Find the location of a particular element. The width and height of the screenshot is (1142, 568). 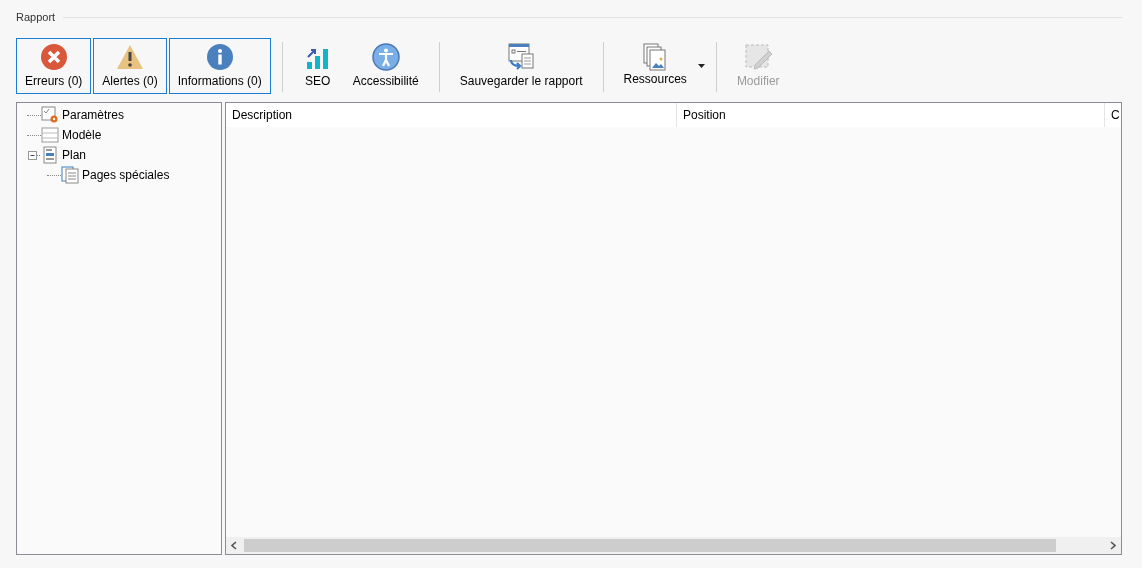

tree-item: Paramètres is located at coordinates (93, 115).